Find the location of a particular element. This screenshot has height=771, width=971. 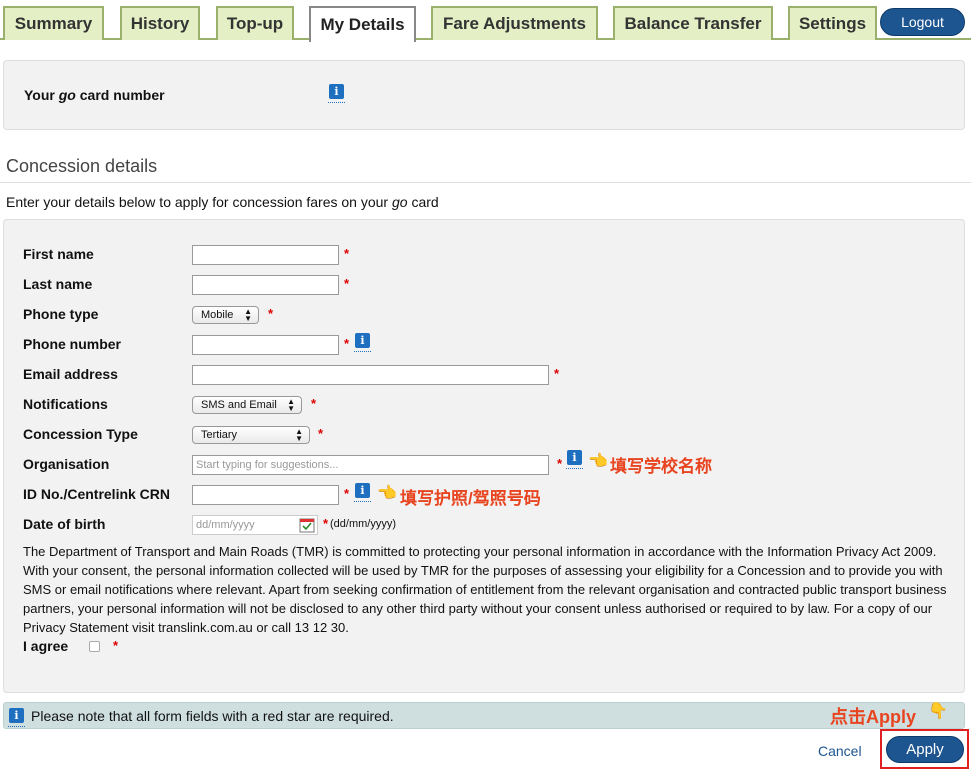

organisation-label: Organisation is located at coordinates (66, 464).